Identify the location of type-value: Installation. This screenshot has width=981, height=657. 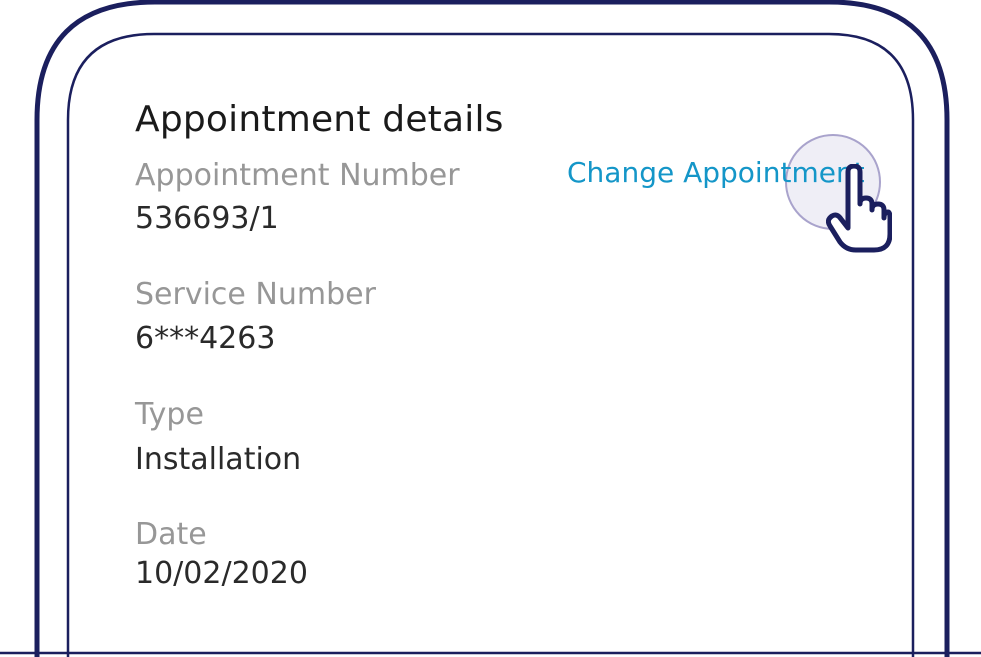
(218, 459).